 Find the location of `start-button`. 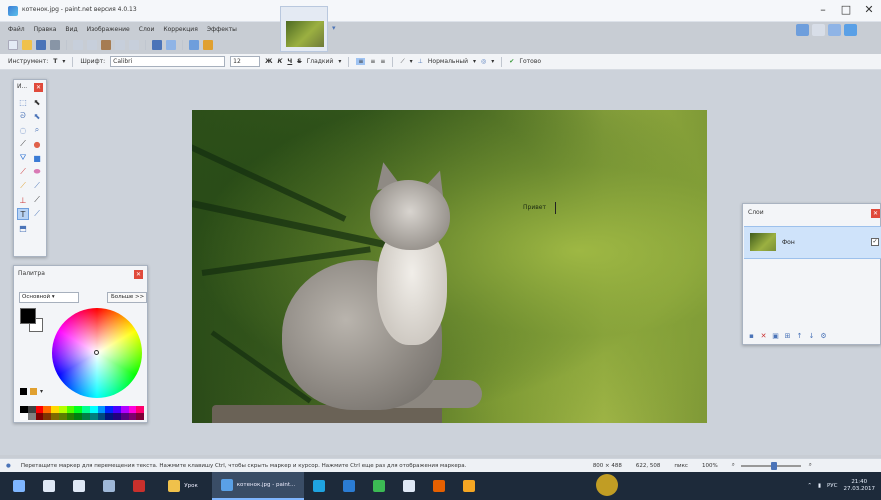

start-button is located at coordinates (19, 486).